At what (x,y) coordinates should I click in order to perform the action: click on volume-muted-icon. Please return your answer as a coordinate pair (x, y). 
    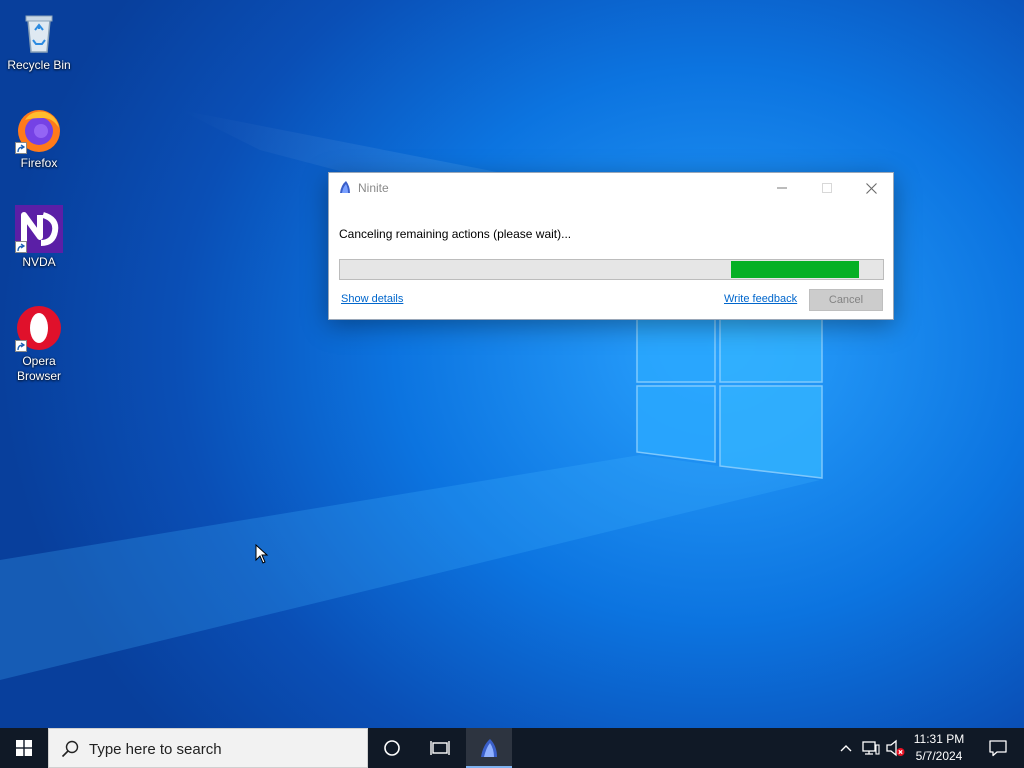
    Looking at the image, I should click on (895, 748).